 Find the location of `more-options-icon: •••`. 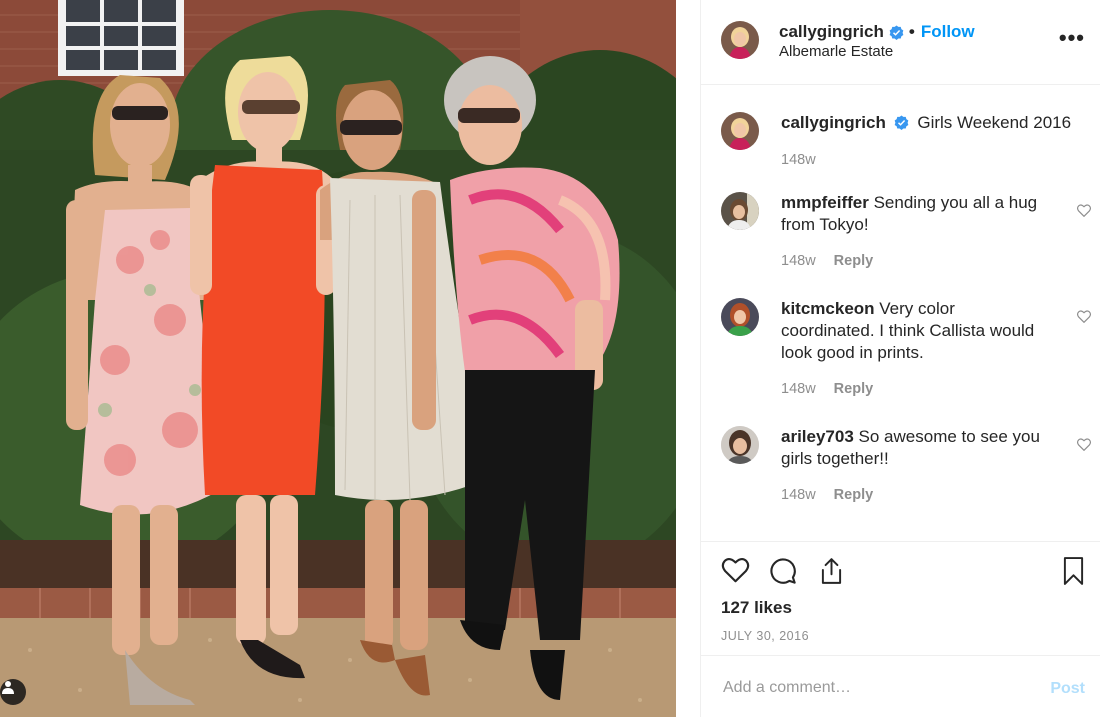

more-options-icon: ••• is located at coordinates (1072, 38).